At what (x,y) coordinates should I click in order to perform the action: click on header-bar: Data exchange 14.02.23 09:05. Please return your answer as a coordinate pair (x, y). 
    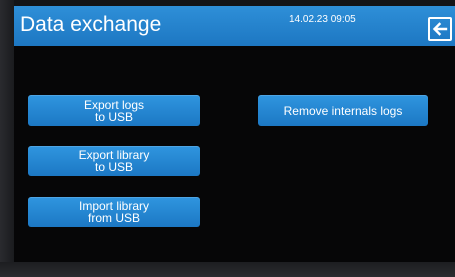
    Looking at the image, I should click on (234, 26).